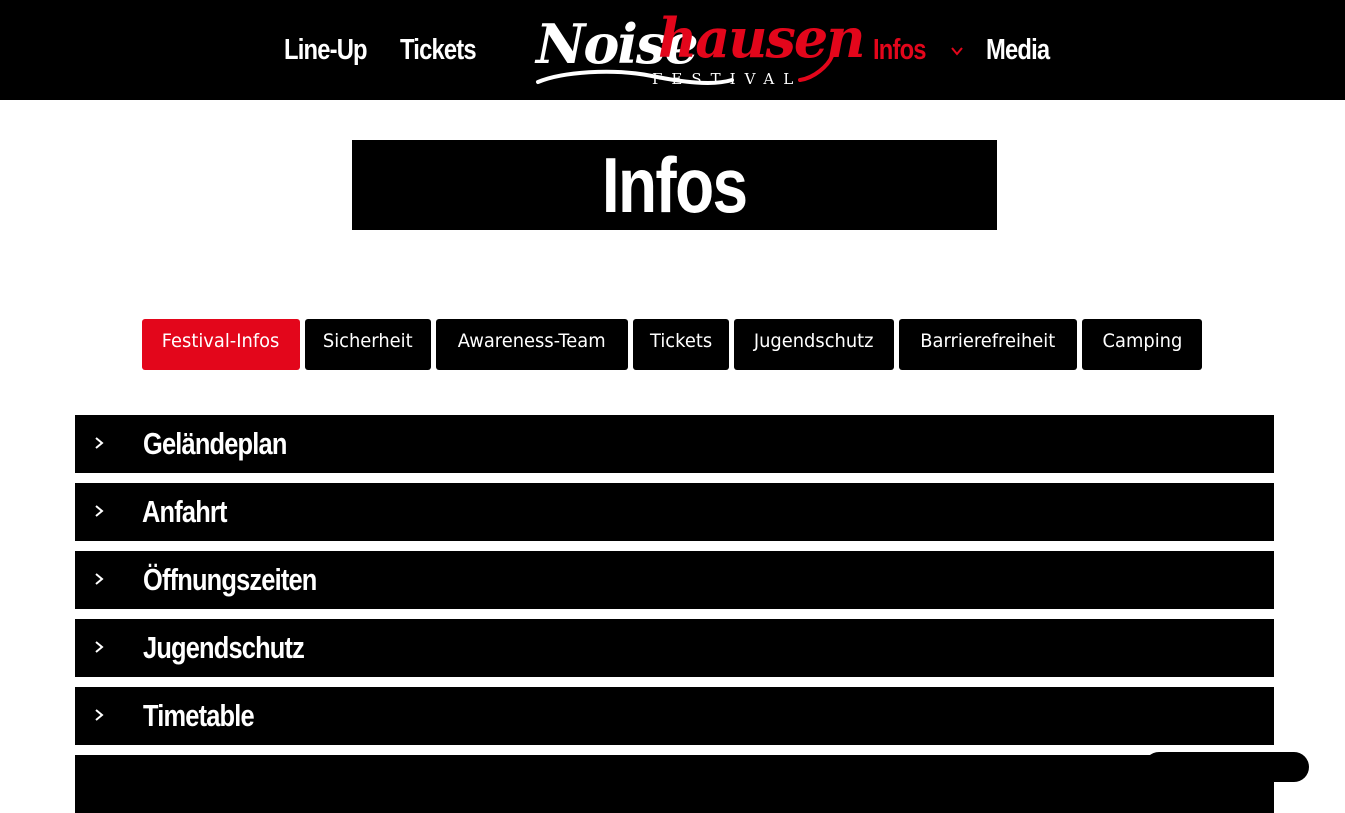 This screenshot has width=1345, height=813. I want to click on page-title-text: Infos, so click(675, 185).